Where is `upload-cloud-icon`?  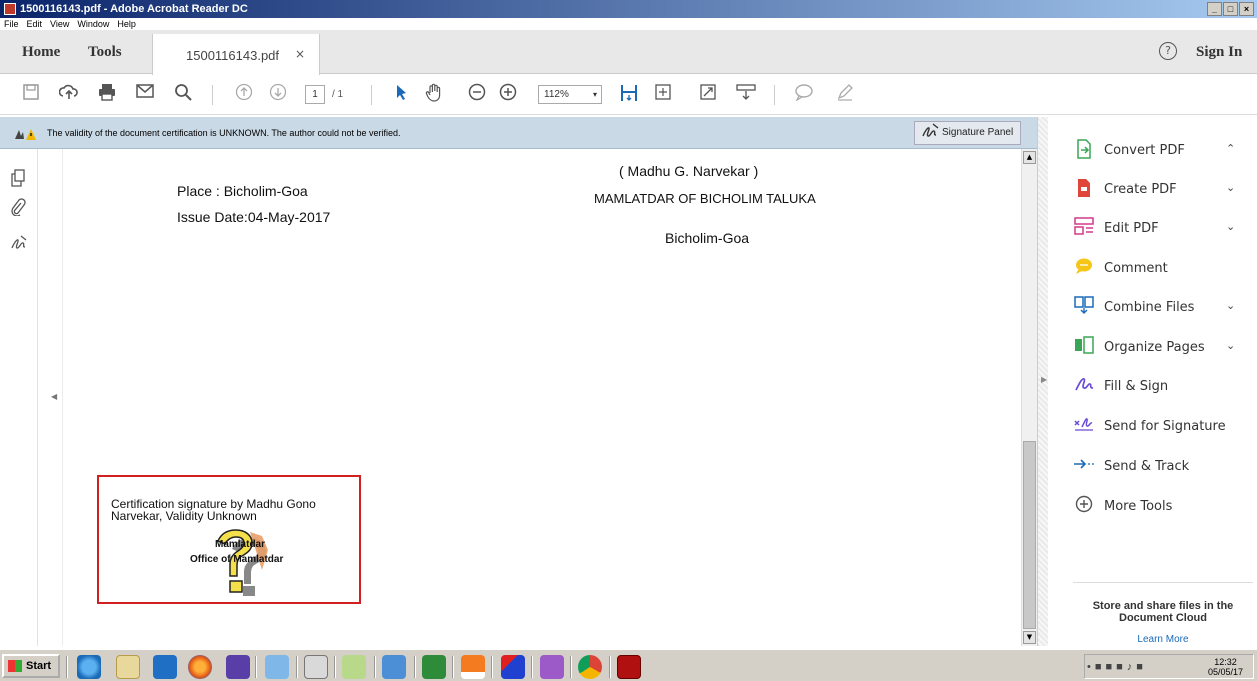 upload-cloud-icon is located at coordinates (69, 94).